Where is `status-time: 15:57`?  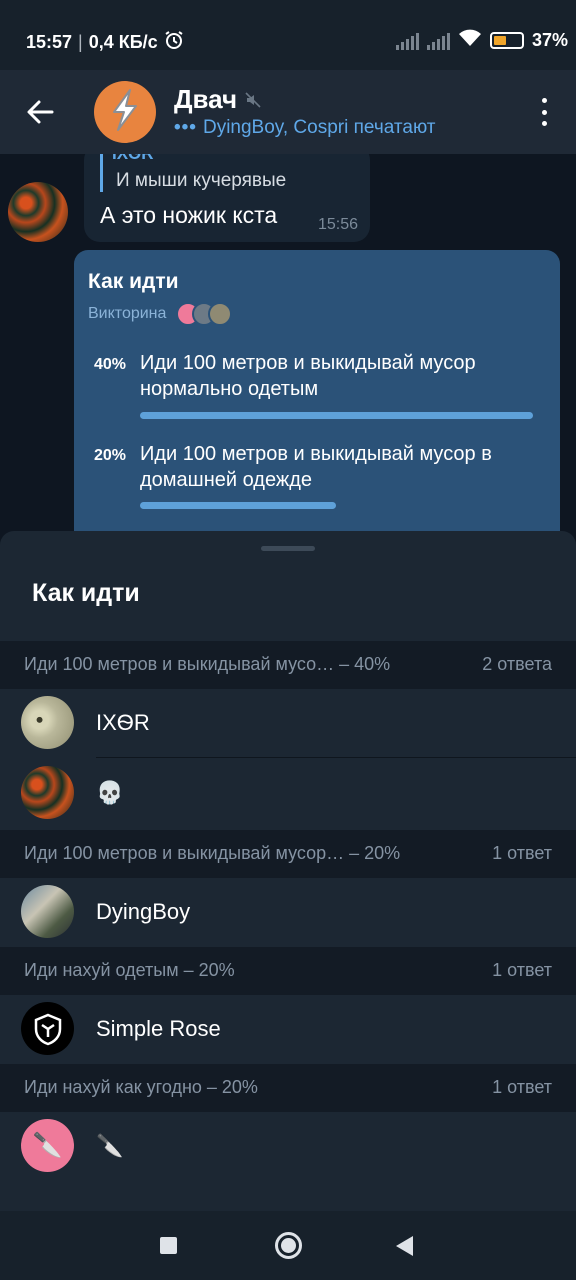 status-time: 15:57 is located at coordinates (49, 42).